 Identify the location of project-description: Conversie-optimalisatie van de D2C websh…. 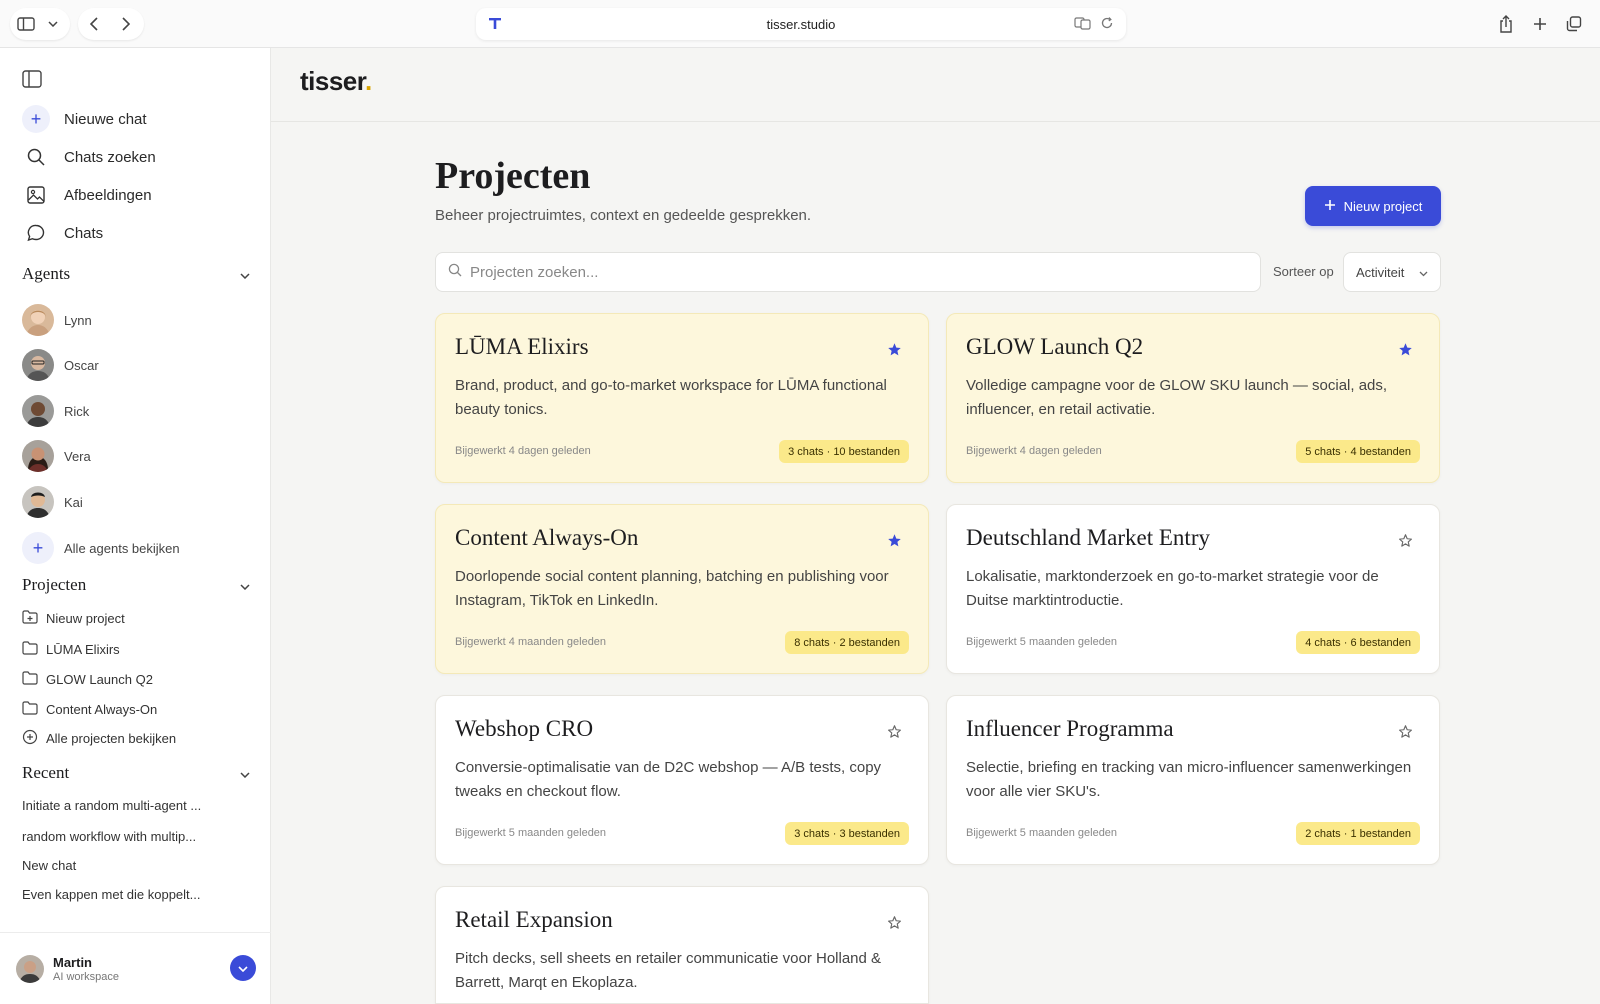
(668, 779).